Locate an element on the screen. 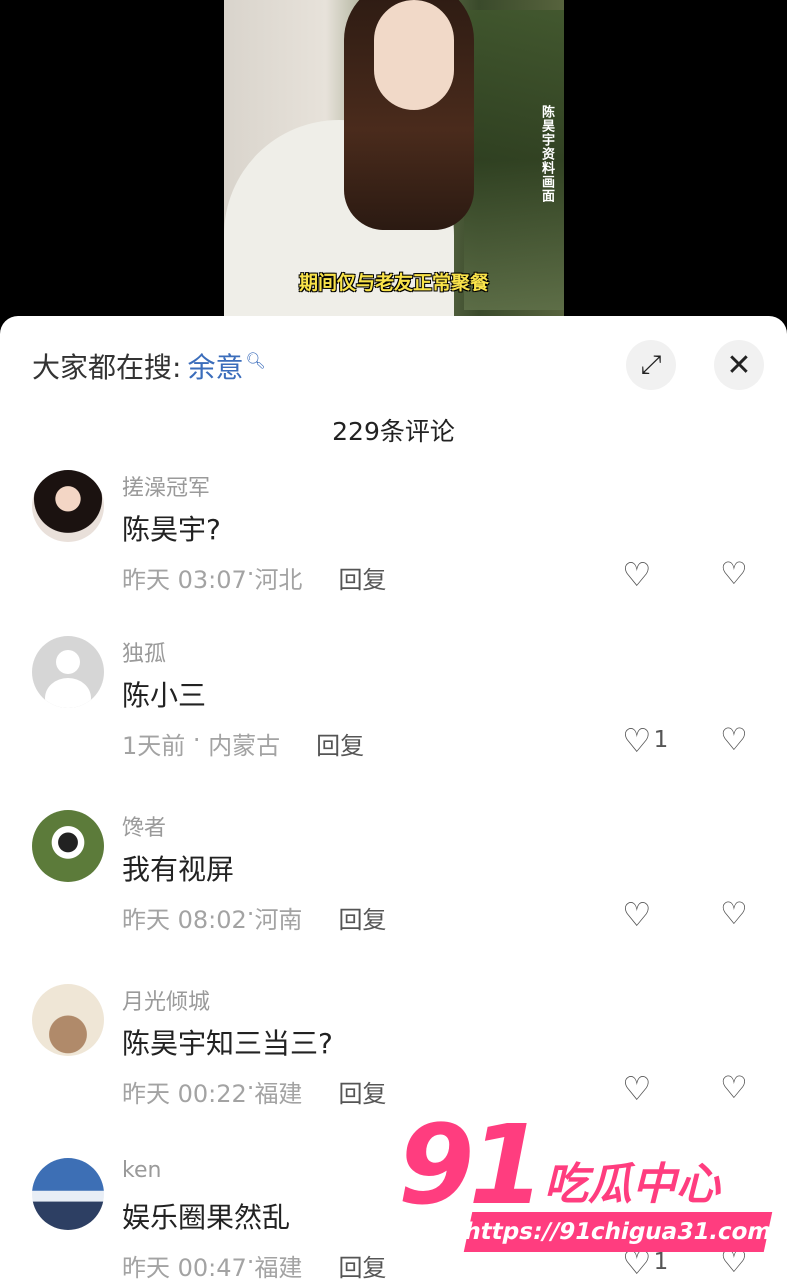  comment-location: 河南 is located at coordinates (278, 920).